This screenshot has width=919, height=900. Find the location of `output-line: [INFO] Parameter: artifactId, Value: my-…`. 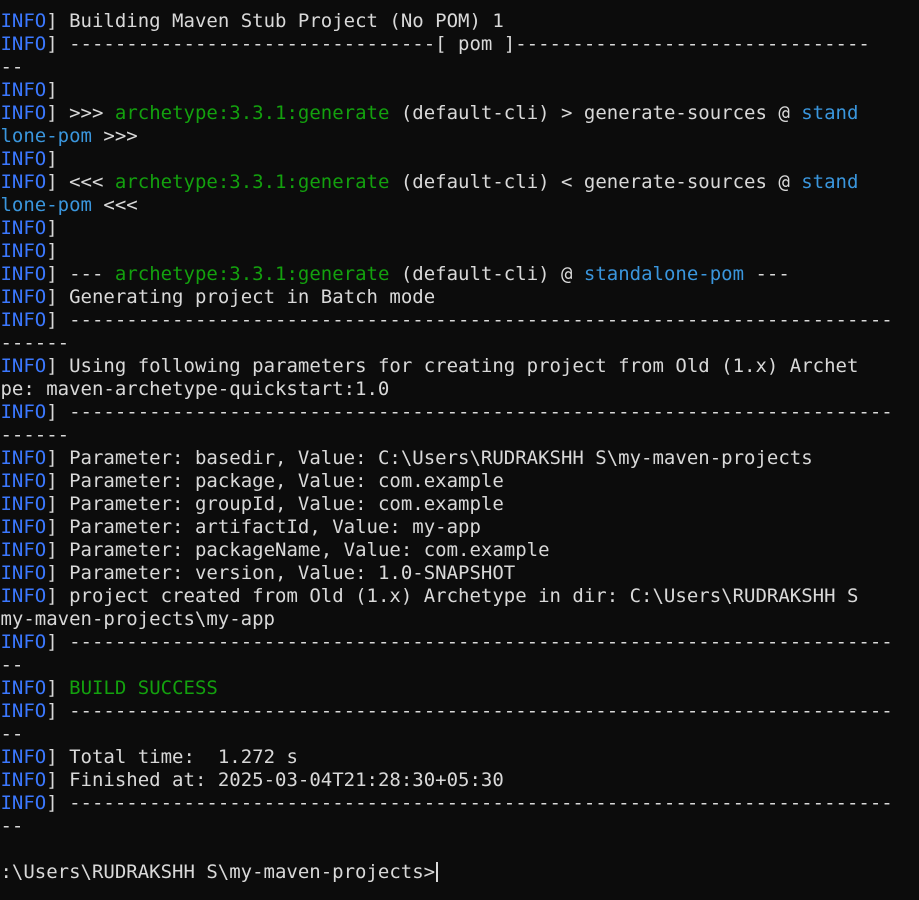

output-line: [INFO] Parameter: artifactId, Value: my-… is located at coordinates (459, 527).